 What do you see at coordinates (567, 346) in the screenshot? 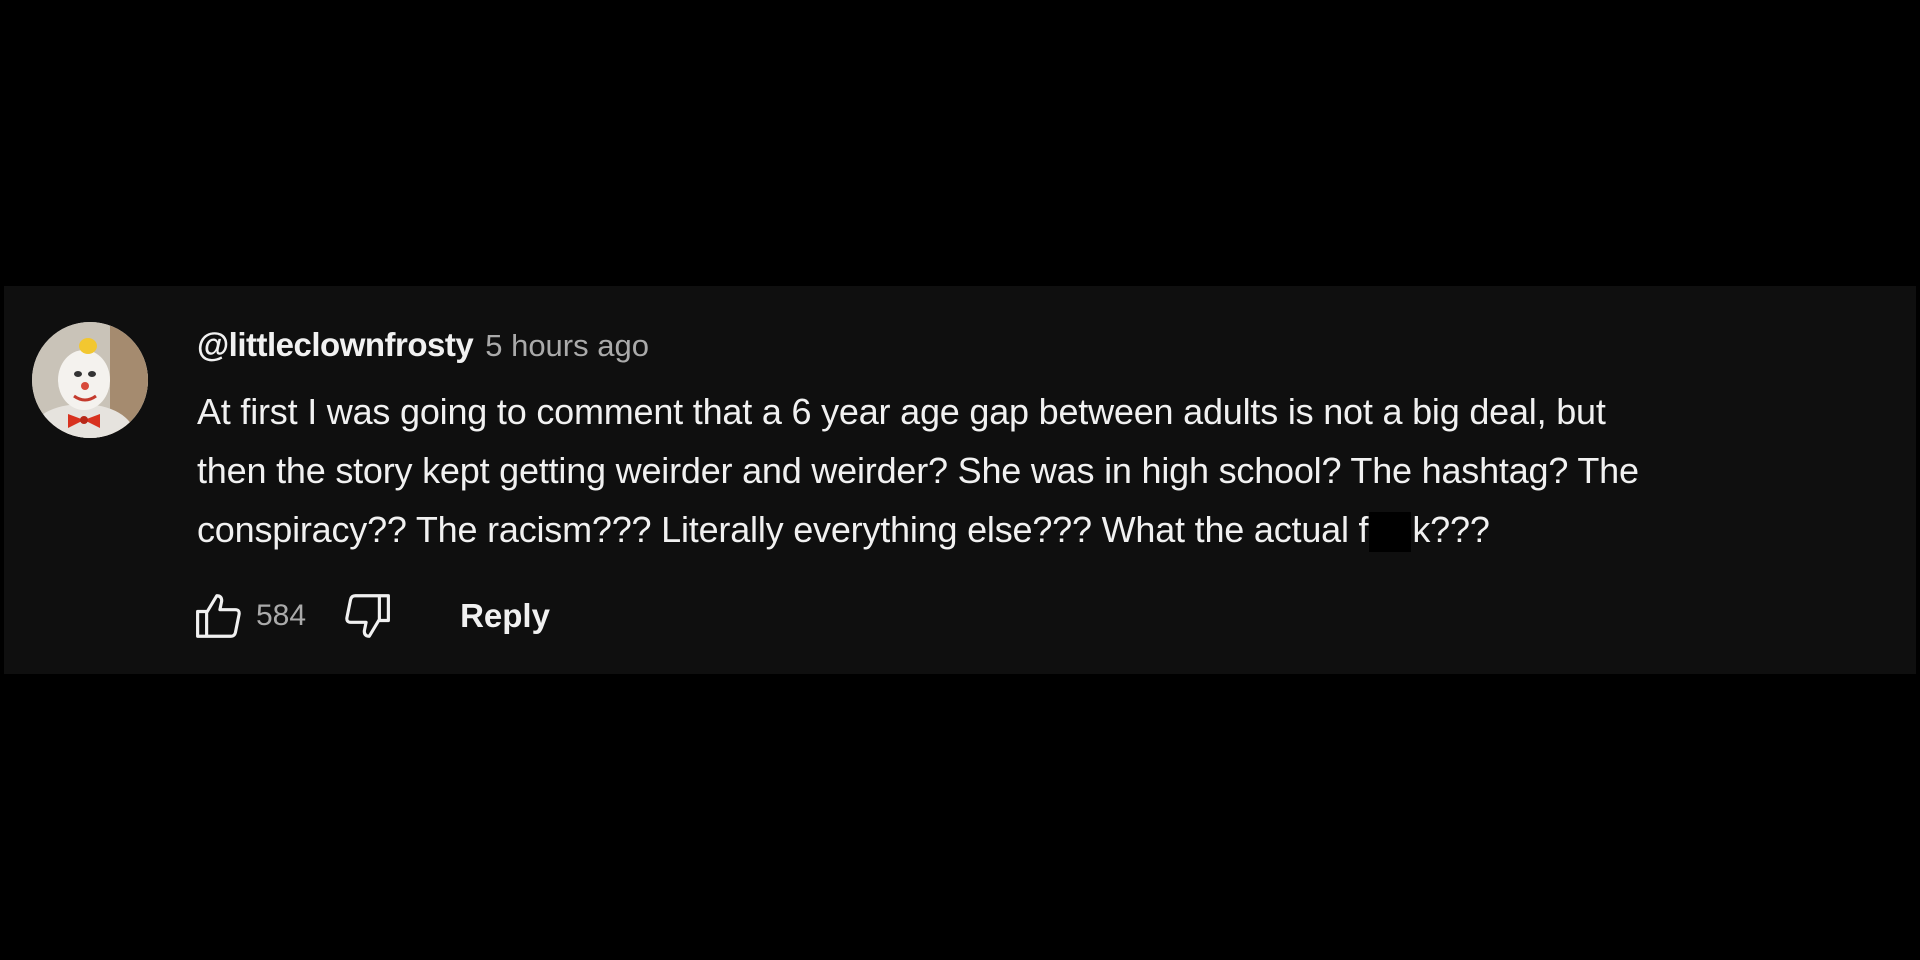
I see `comment-timestamp: 5 hours ago` at bounding box center [567, 346].